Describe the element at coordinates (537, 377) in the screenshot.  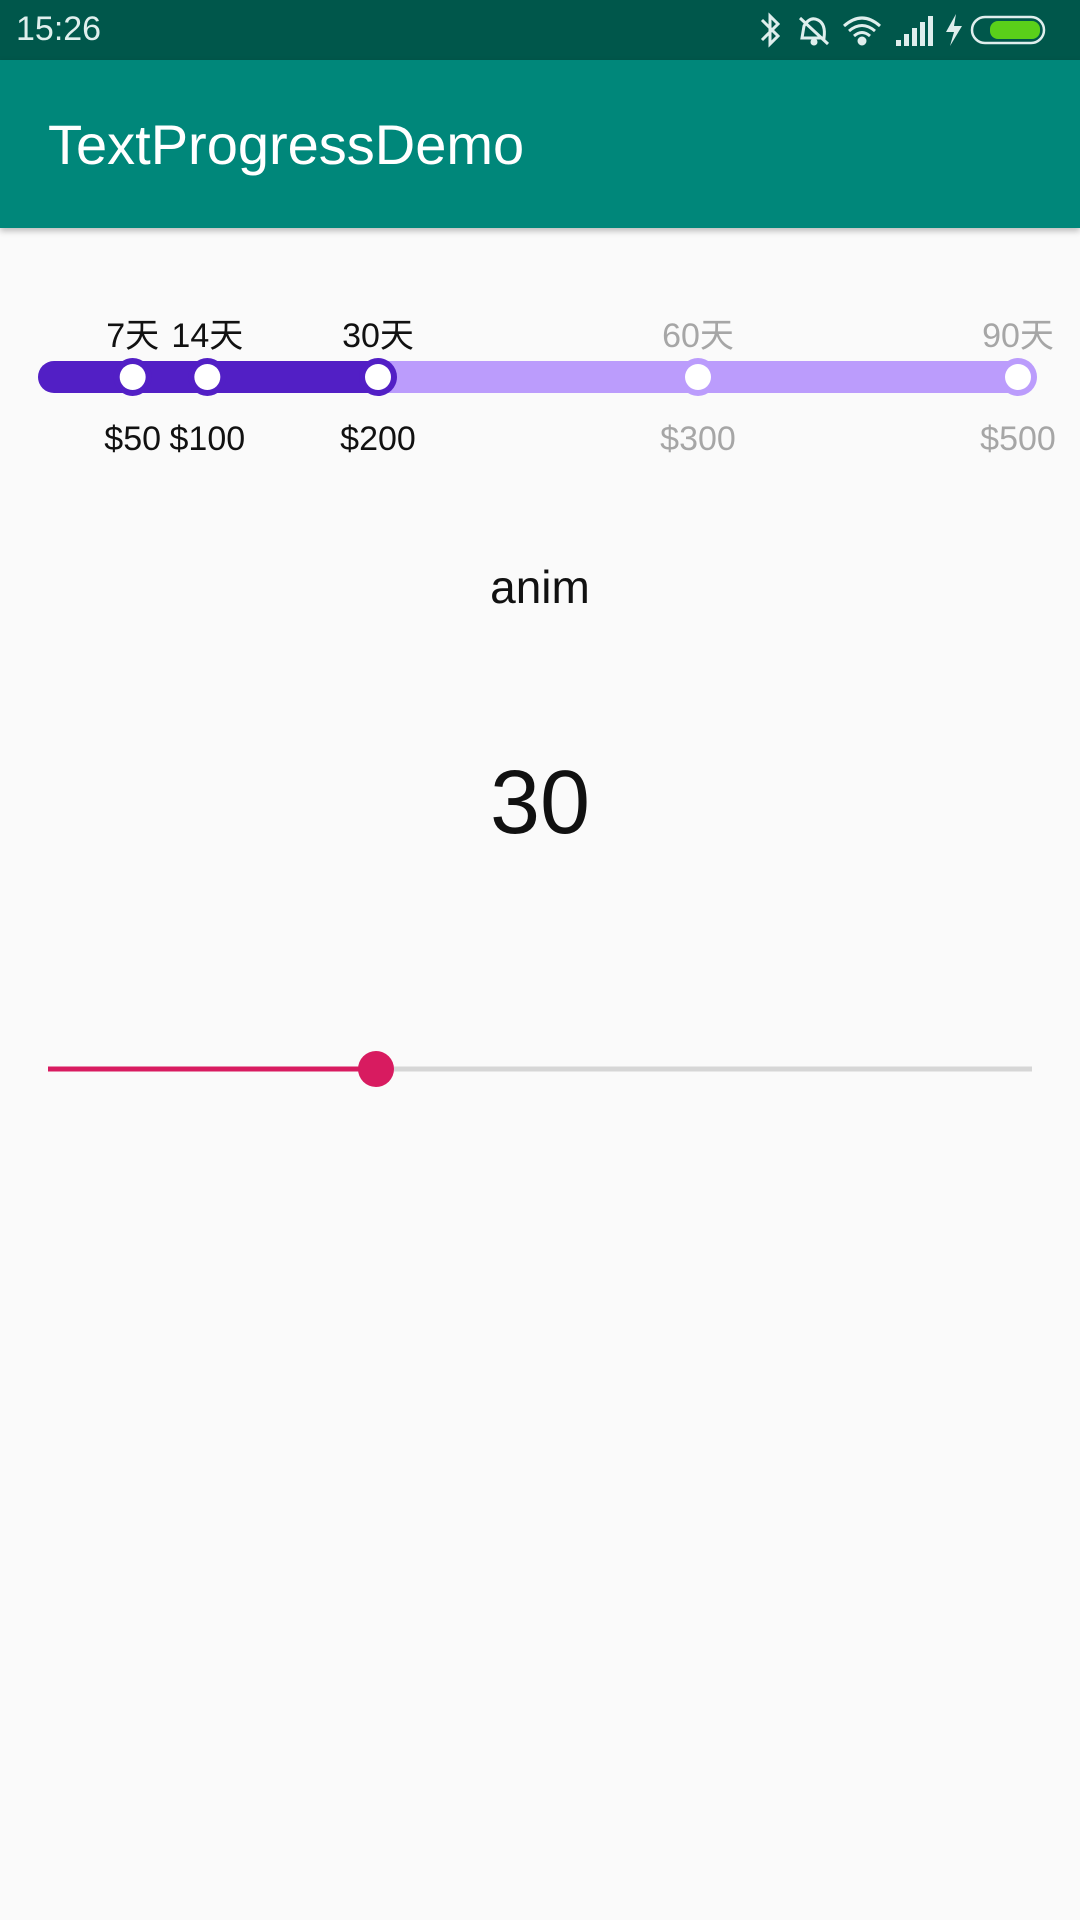
I see `text-progress-track` at that location.